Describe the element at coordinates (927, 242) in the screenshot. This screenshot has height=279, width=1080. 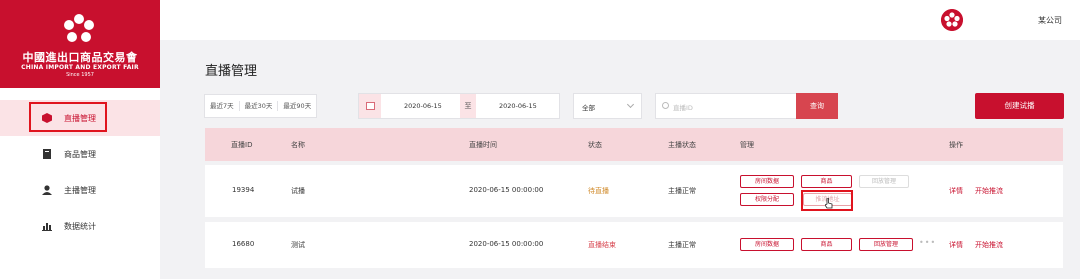
I see `more-icon: •••` at that location.